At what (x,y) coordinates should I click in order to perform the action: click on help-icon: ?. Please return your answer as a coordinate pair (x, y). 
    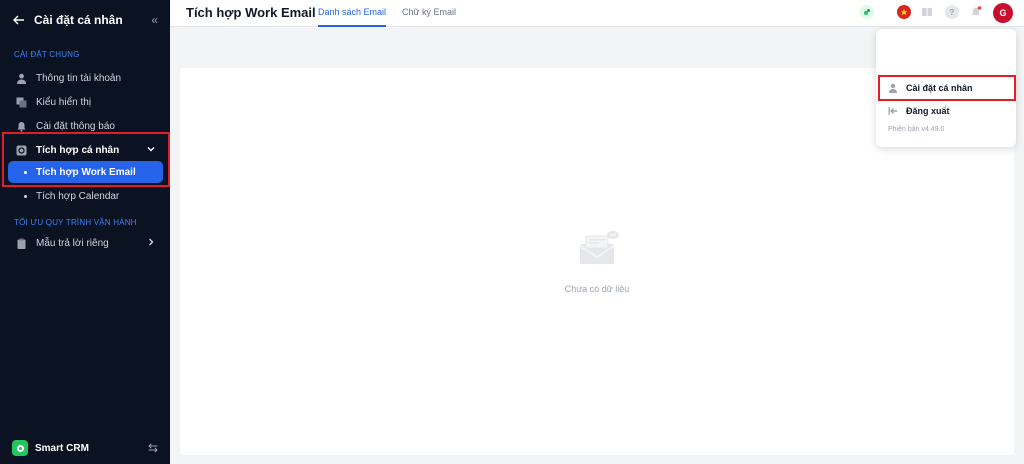
    Looking at the image, I should click on (952, 12).